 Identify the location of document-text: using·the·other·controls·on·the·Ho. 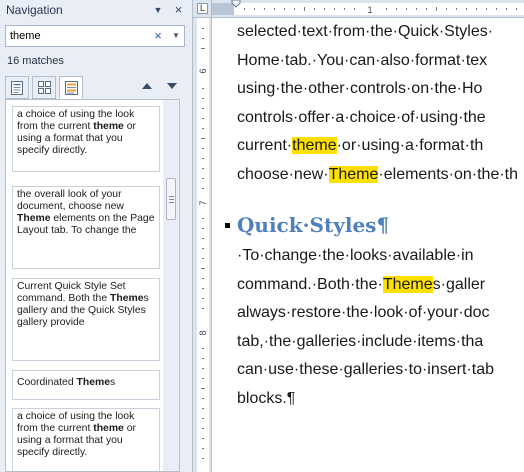
(360, 88).